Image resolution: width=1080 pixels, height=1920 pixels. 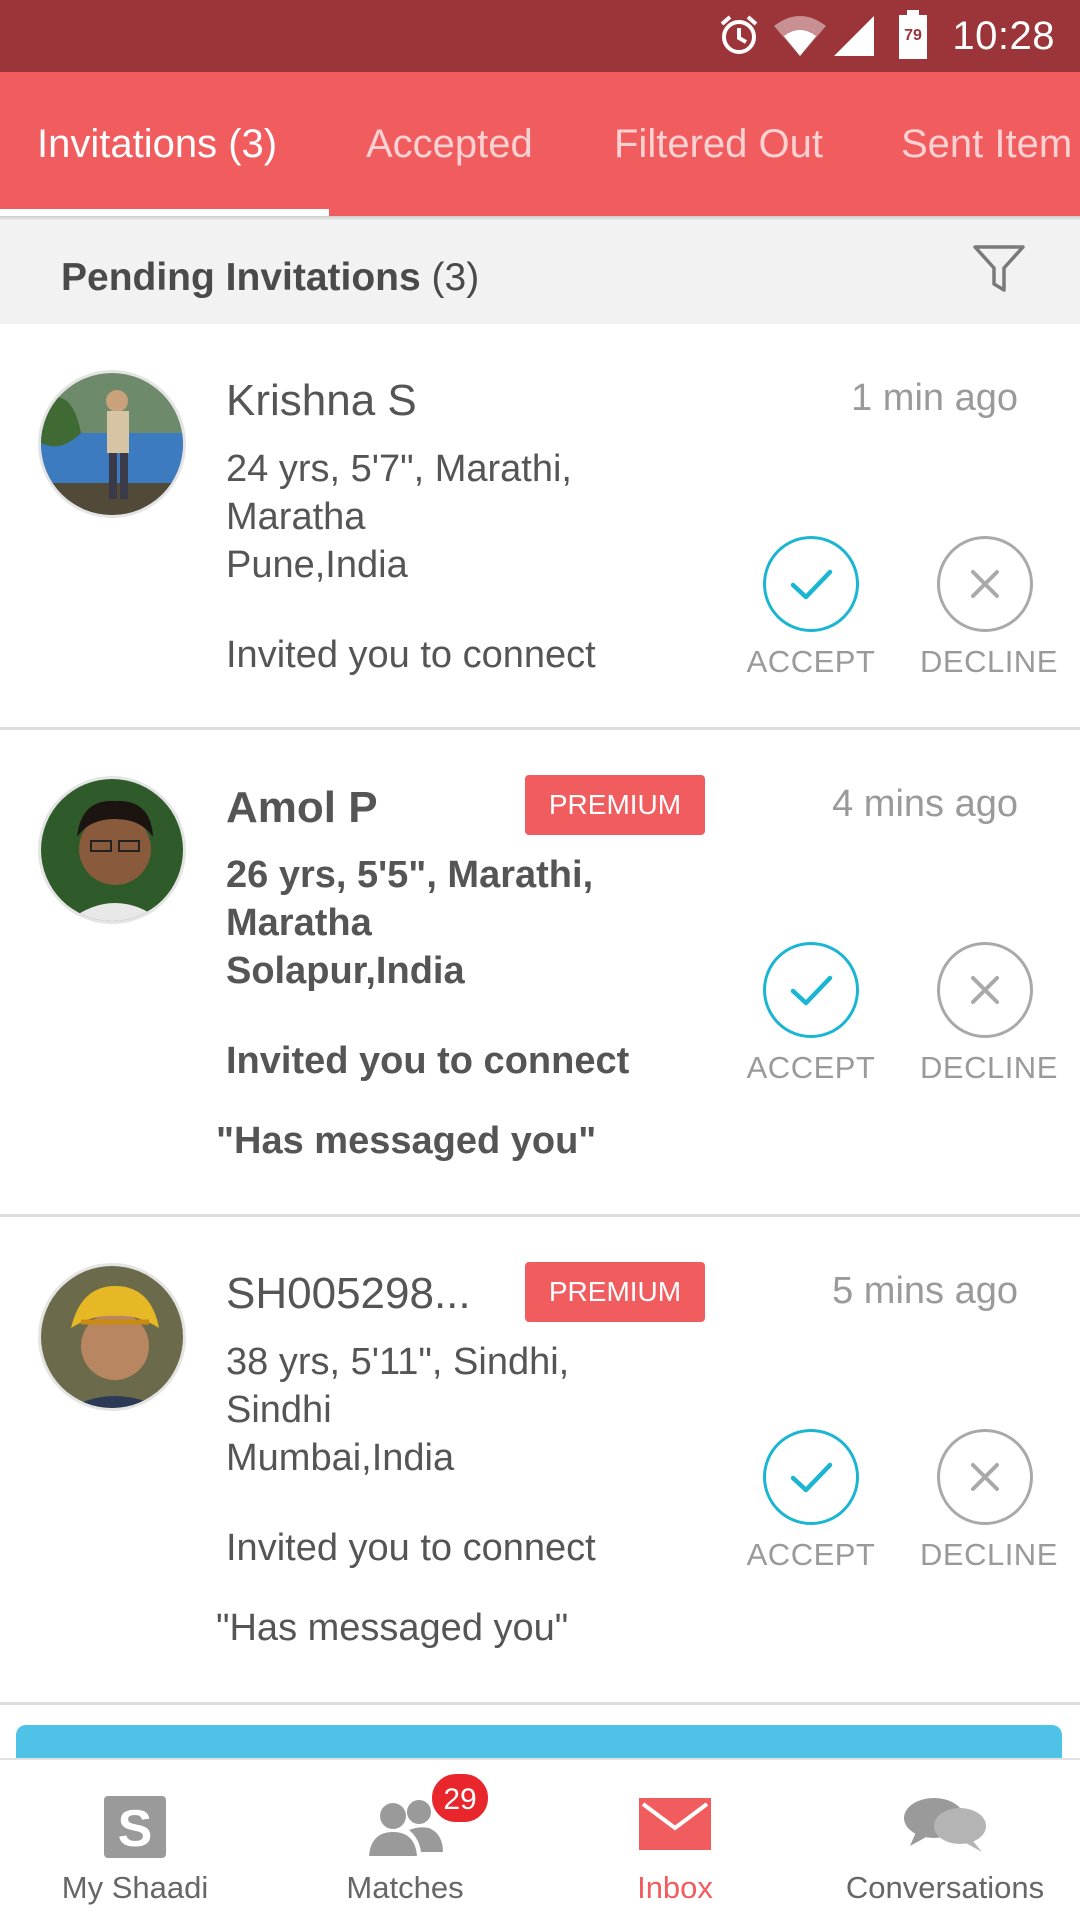 What do you see at coordinates (321, 401) in the screenshot?
I see `profile-name: Krishna S` at bounding box center [321, 401].